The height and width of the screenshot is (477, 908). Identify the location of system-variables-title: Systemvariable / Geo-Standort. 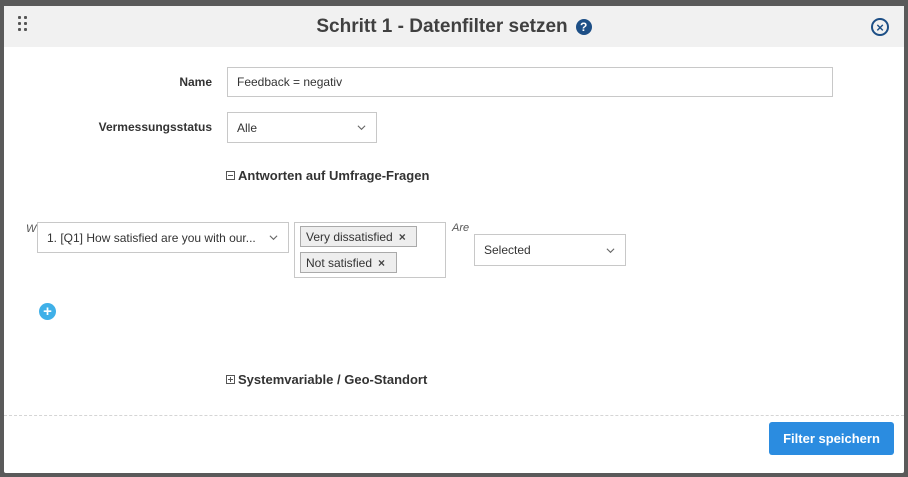
(333, 379).